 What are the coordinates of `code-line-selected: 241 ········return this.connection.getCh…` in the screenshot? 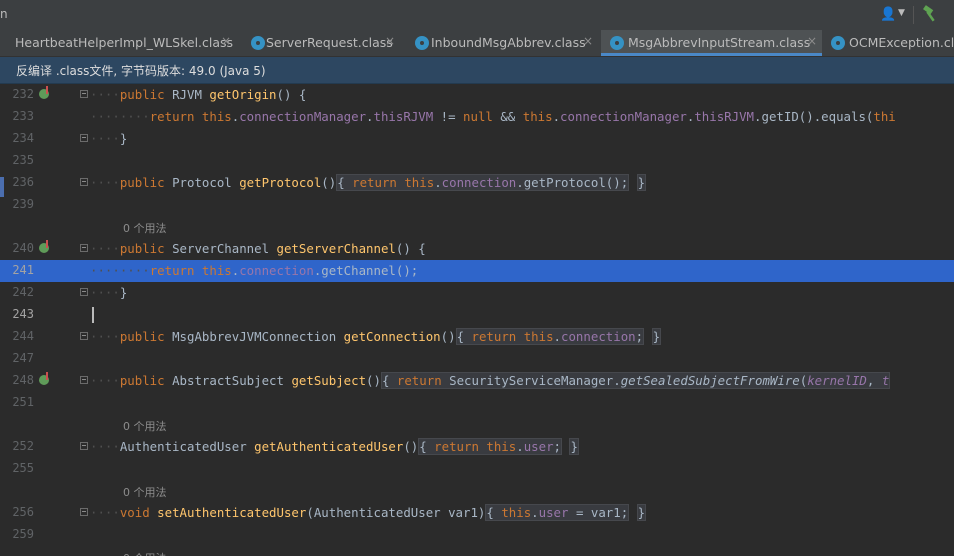 It's located at (477, 271).